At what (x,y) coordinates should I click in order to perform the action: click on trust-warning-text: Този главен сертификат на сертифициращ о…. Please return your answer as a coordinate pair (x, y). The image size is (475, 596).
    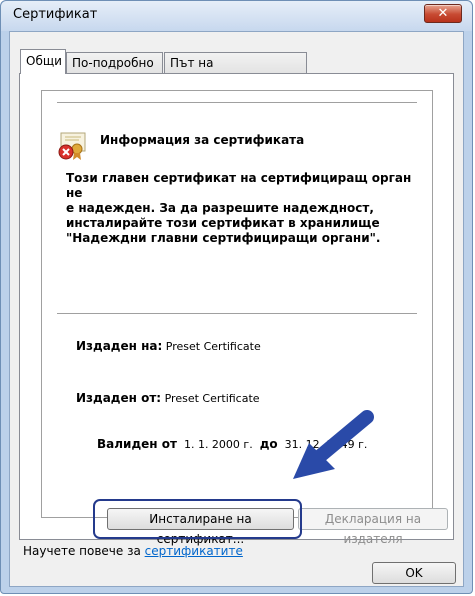
    Looking at the image, I should click on (239, 208).